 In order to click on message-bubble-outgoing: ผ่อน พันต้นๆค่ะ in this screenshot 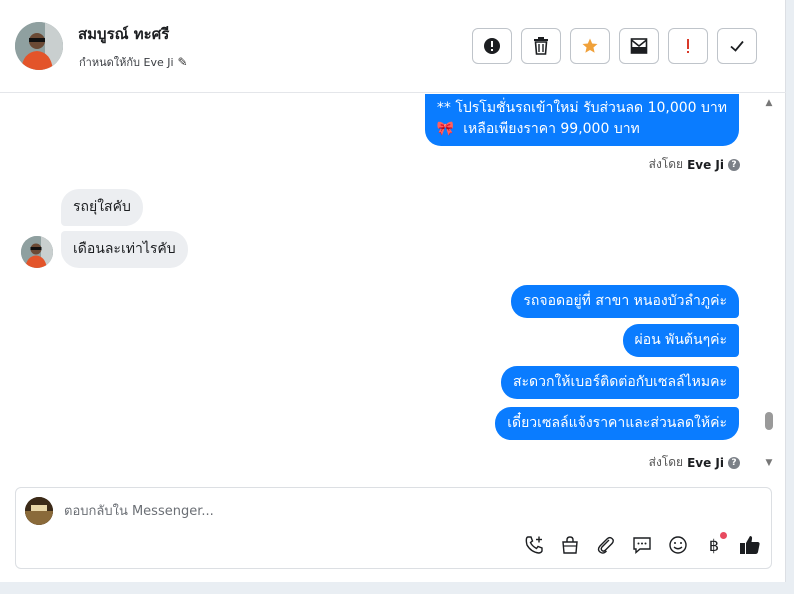, I will do `click(680, 340)`.